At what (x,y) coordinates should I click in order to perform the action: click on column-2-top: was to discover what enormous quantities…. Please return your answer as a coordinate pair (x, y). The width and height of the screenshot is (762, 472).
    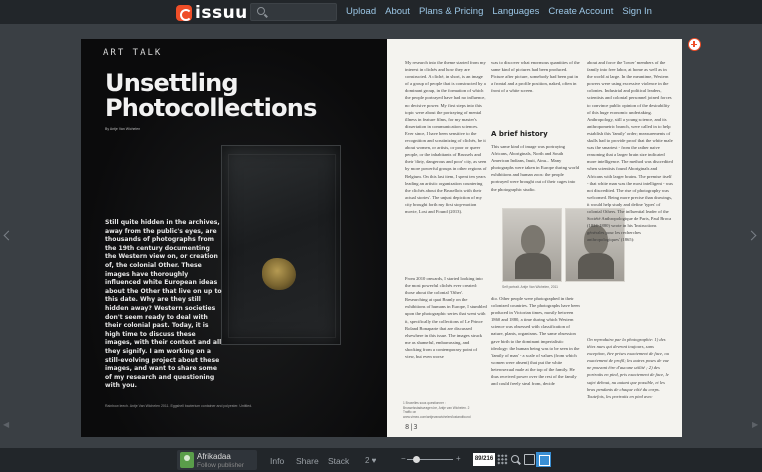
    Looking at the image, I should click on (535, 77).